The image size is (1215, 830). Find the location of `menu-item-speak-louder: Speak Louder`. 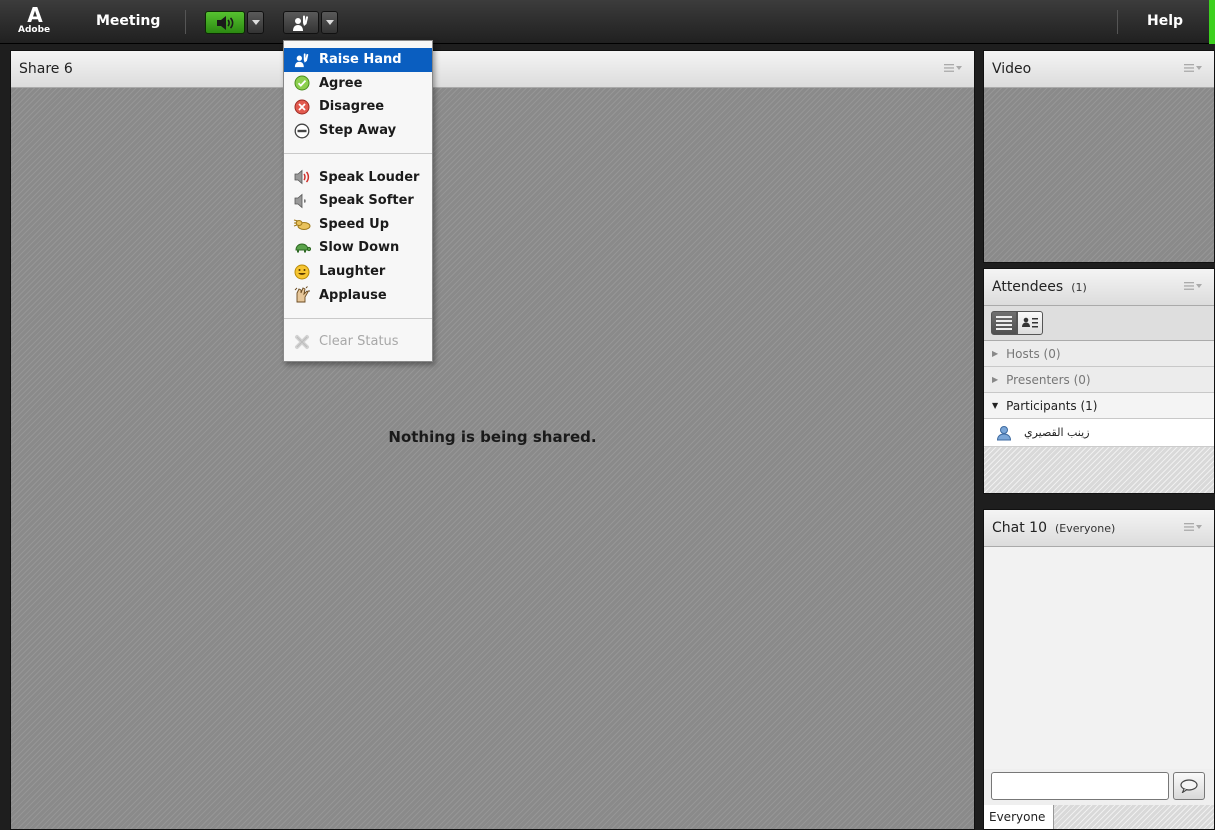

menu-item-speak-louder: Speak Louder is located at coordinates (358, 177).